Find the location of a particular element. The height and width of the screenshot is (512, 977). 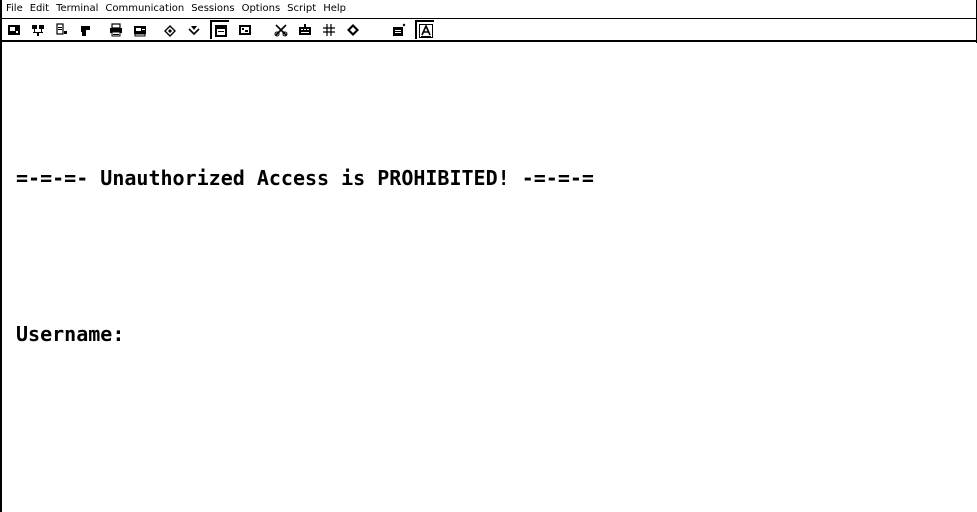

screen-icon is located at coordinates (245, 30).